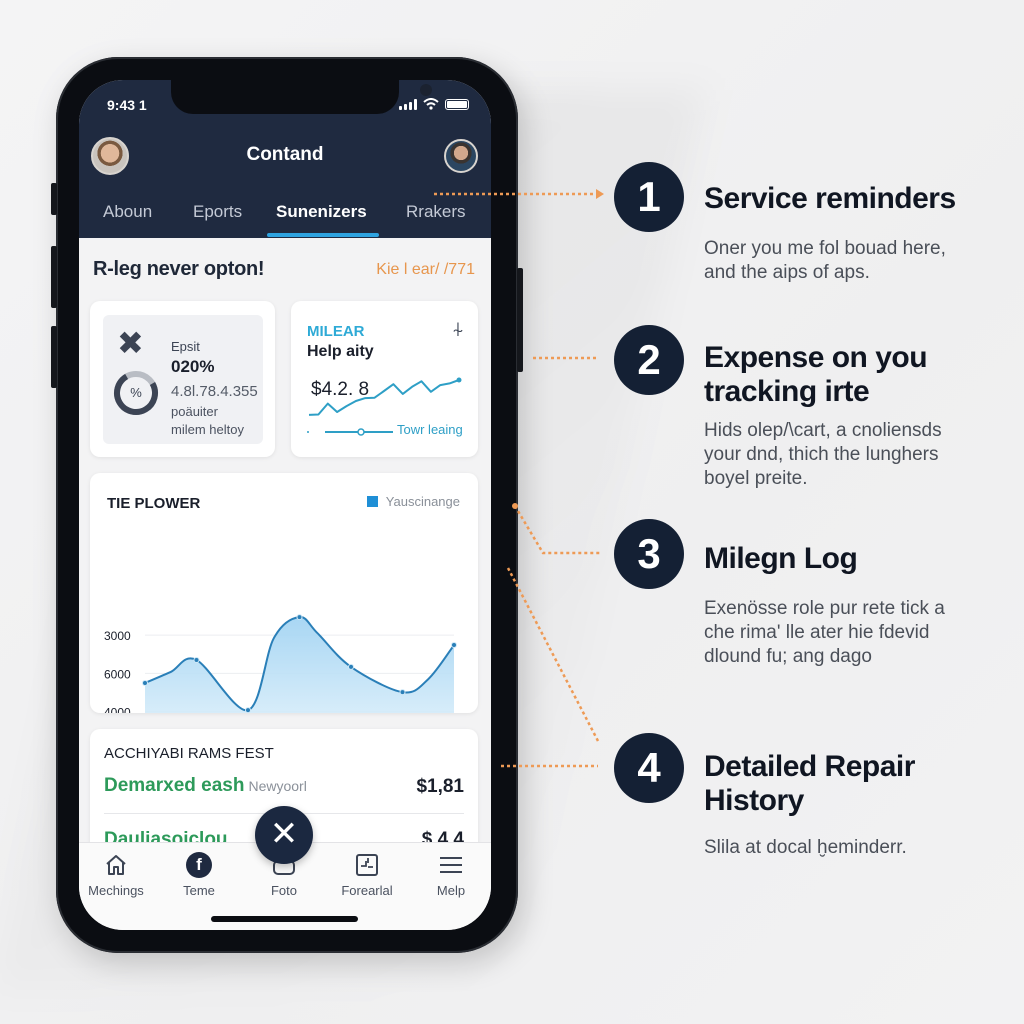 This screenshot has width=1024, height=1024. Describe the element at coordinates (787, 272) in the screenshot. I see `feature-desc-line: and the aips of aps.` at that location.